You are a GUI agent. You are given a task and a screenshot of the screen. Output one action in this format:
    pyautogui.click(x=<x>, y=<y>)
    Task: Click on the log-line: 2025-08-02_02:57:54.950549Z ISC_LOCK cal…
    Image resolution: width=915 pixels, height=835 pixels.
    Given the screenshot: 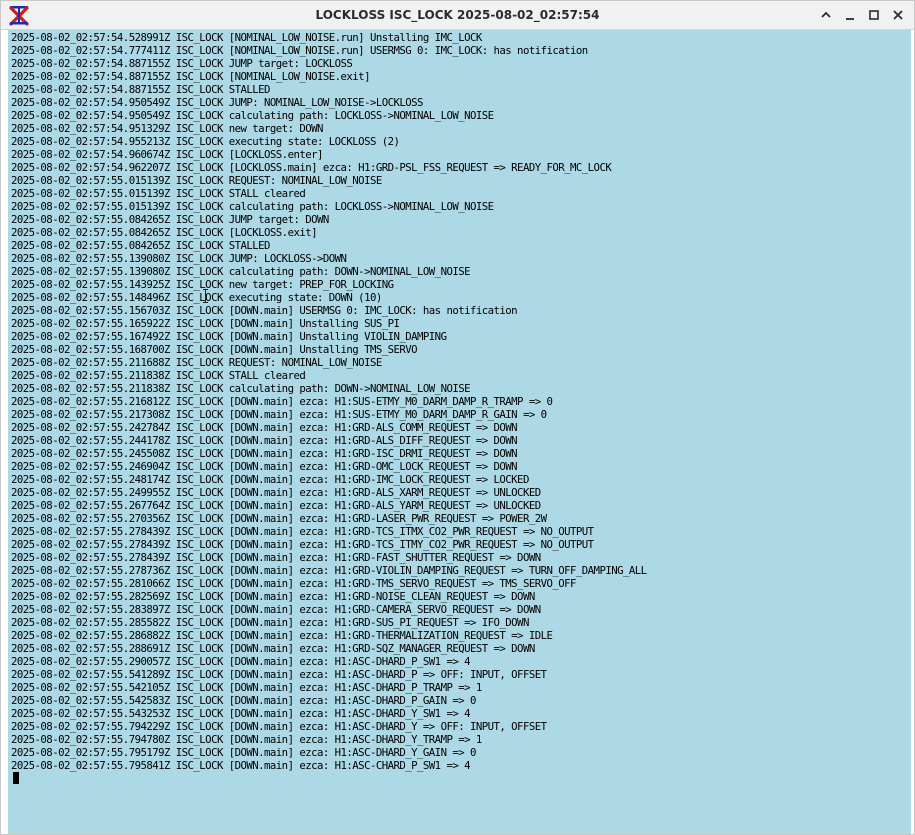 What is the action you would take?
    pyautogui.click(x=252, y=115)
    